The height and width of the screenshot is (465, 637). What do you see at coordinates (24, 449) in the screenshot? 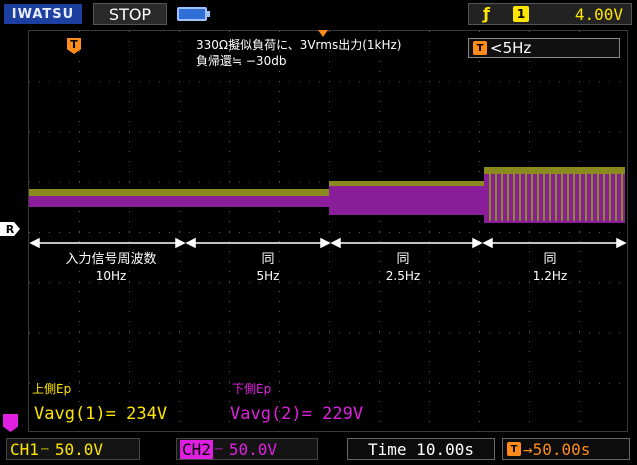
I see `ch1-label: CH1` at bounding box center [24, 449].